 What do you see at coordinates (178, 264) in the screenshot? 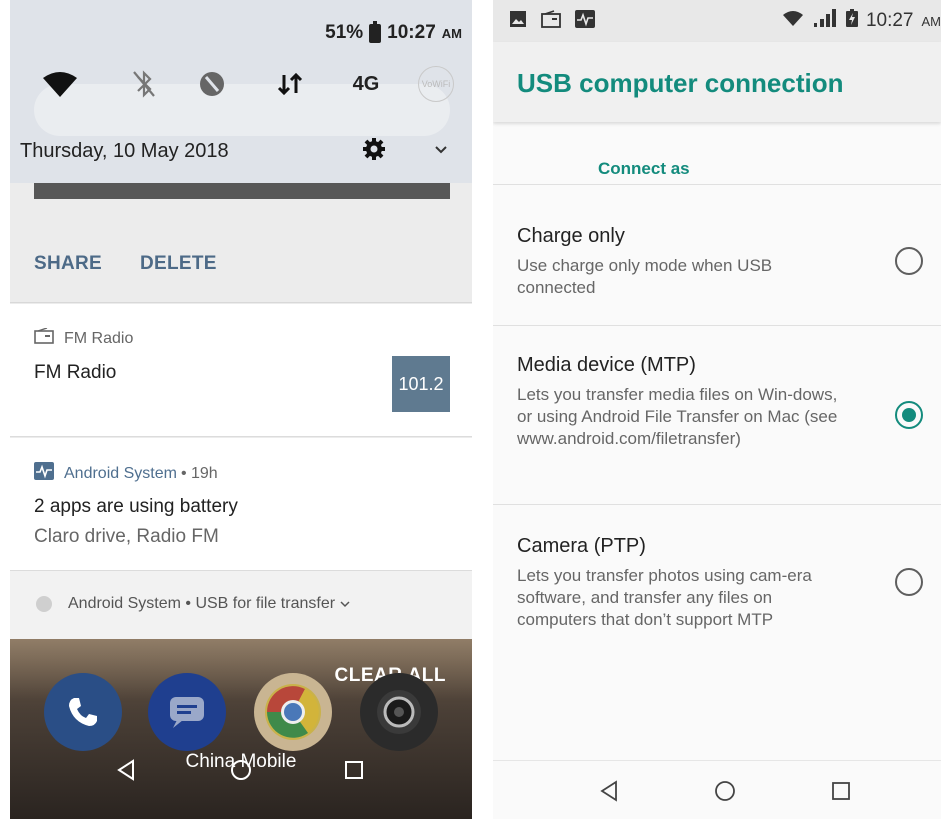
I see `delete-button: DELETE` at bounding box center [178, 264].